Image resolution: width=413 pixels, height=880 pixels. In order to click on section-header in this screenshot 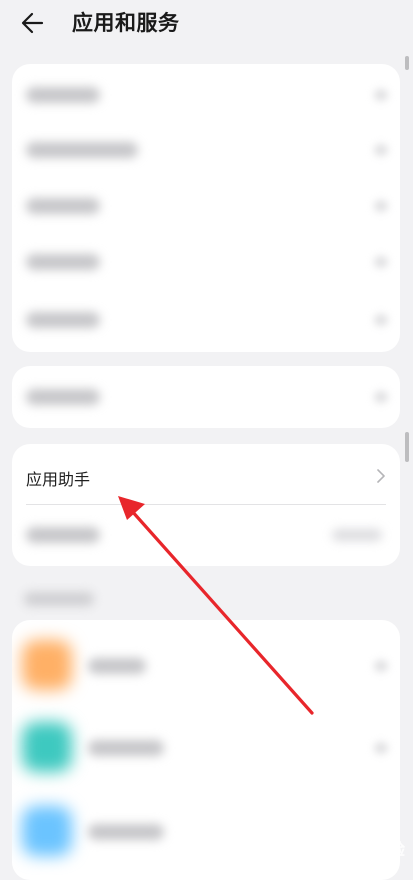, I will do `click(59, 599)`.